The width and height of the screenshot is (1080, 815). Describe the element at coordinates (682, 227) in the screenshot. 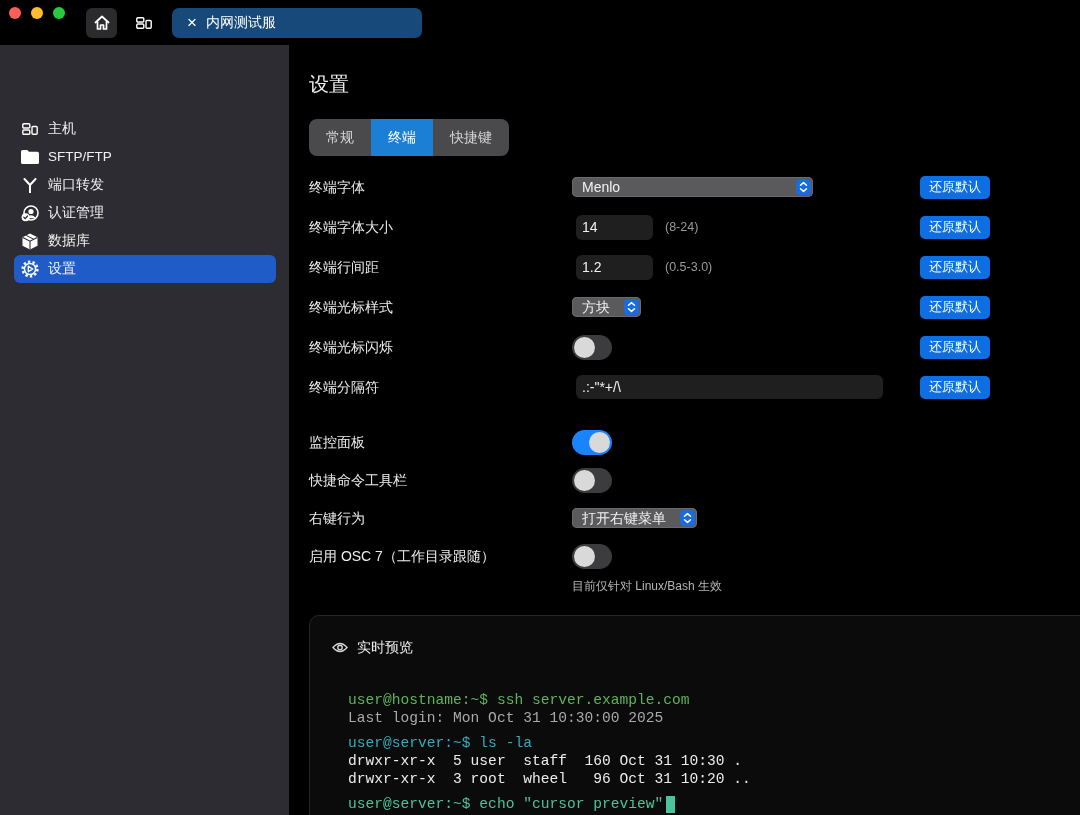

I see `range-hint: (8-24)` at that location.